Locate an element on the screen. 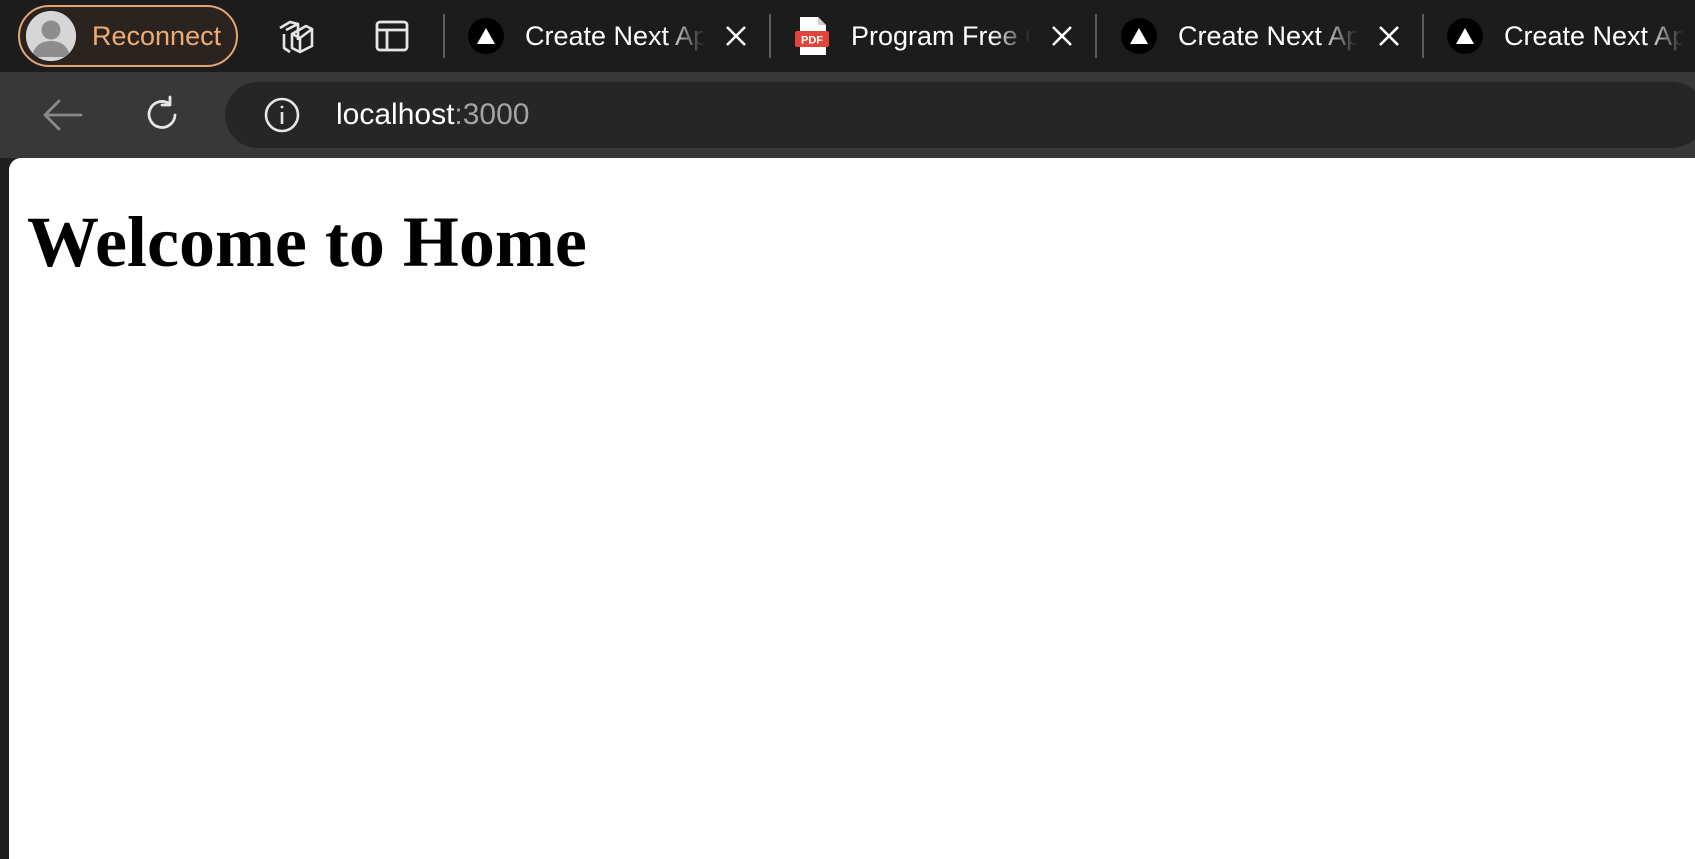  arrow-left-icon is located at coordinates (63, 115).